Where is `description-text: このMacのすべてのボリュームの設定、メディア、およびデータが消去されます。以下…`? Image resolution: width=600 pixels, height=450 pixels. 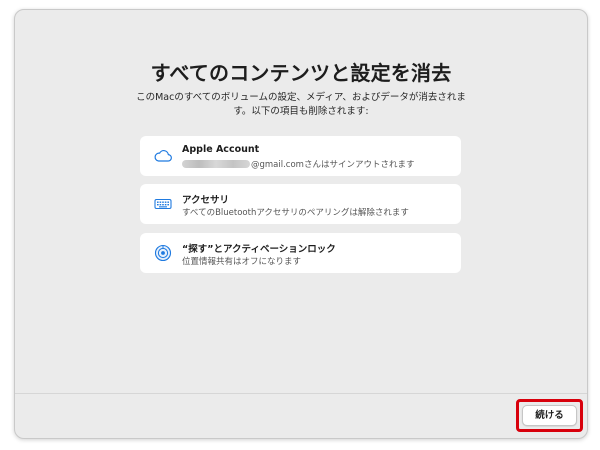 description-text: このMacのすべてのボリュームの設定、メディア、およびデータが消去されます。以下… is located at coordinates (301, 104).